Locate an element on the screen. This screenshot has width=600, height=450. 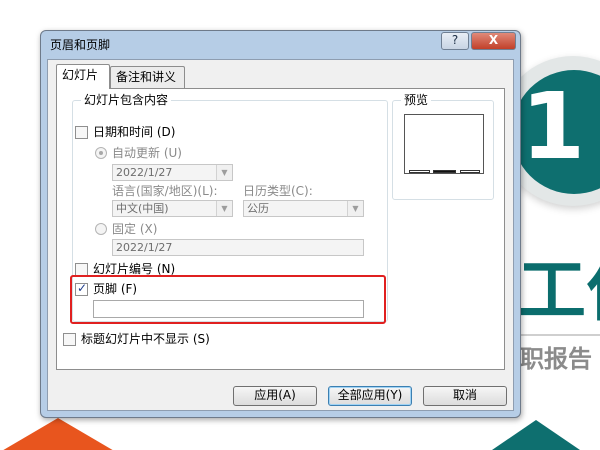
fixed-date-input: 2022/1/27 is located at coordinates (238, 247).